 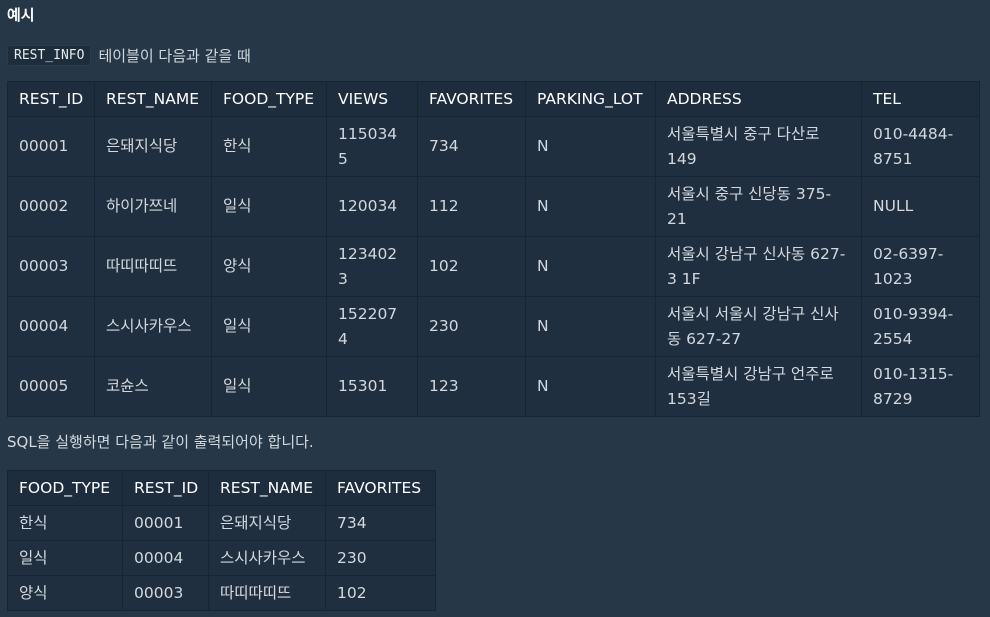 I want to click on table-cell: 15301, so click(x=372, y=386).